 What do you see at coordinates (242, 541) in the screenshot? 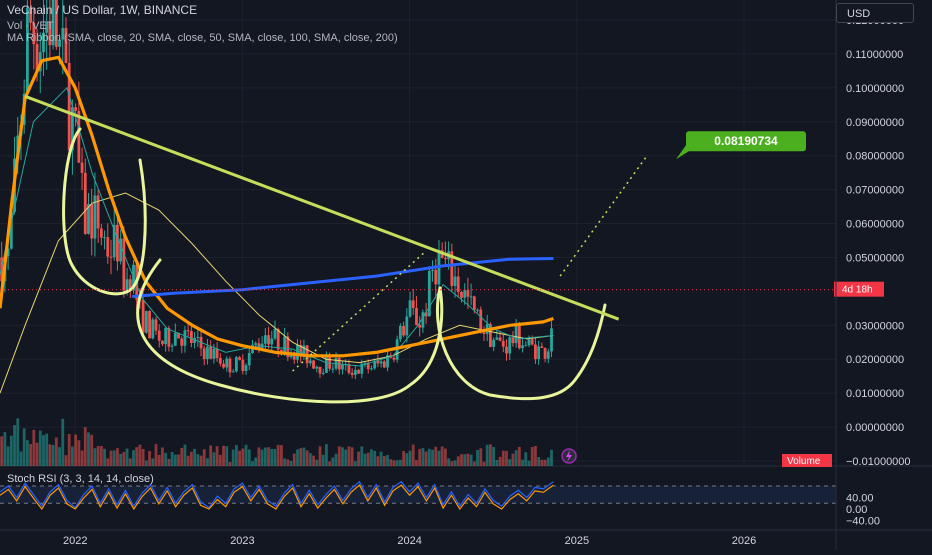
I see `time-axis-label: 2023` at bounding box center [242, 541].